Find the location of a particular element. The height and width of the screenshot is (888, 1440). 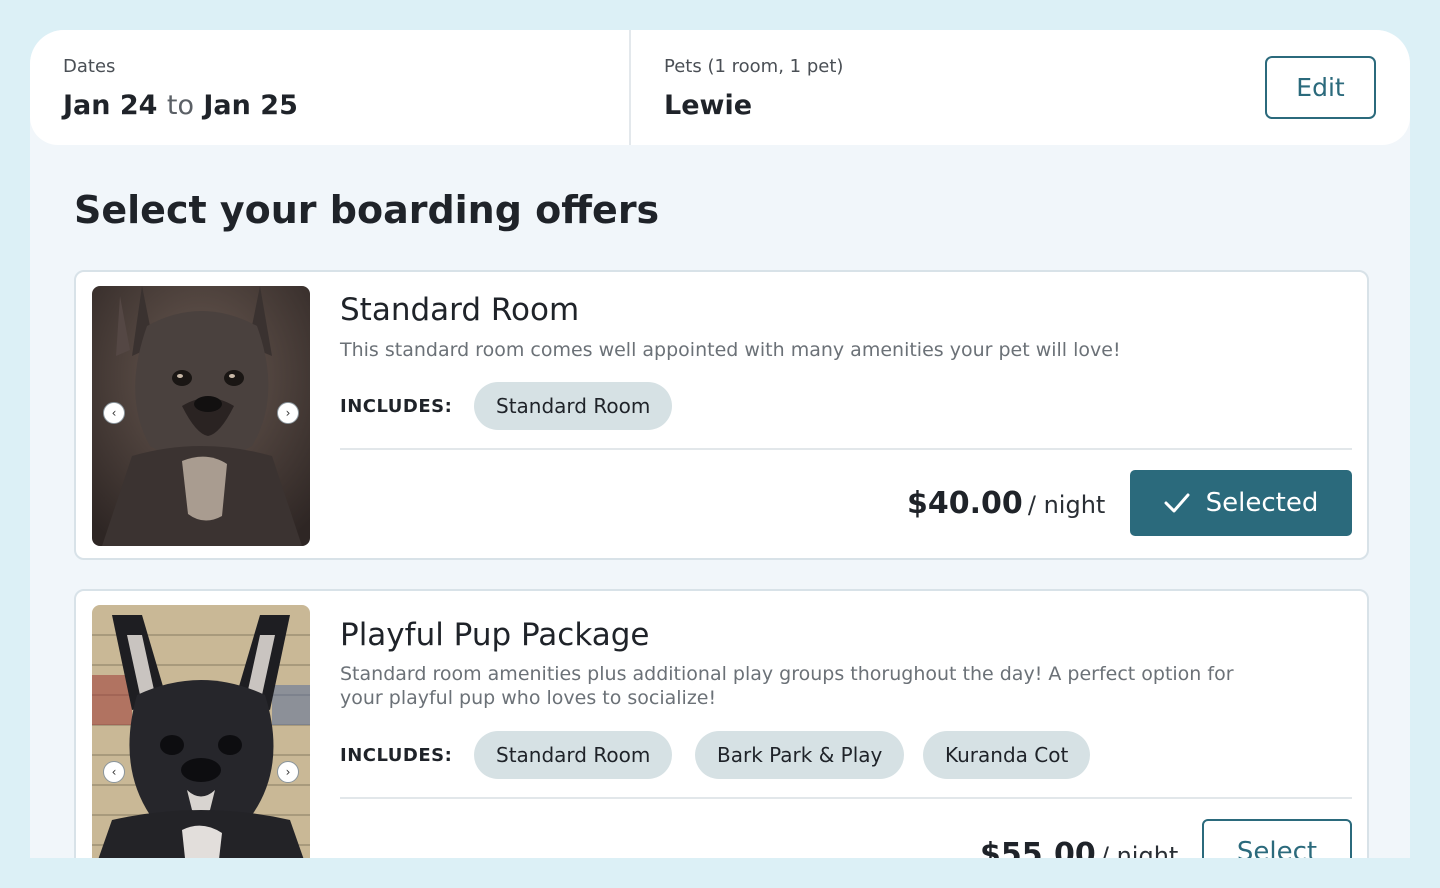

select-button: Select is located at coordinates (1277, 838).